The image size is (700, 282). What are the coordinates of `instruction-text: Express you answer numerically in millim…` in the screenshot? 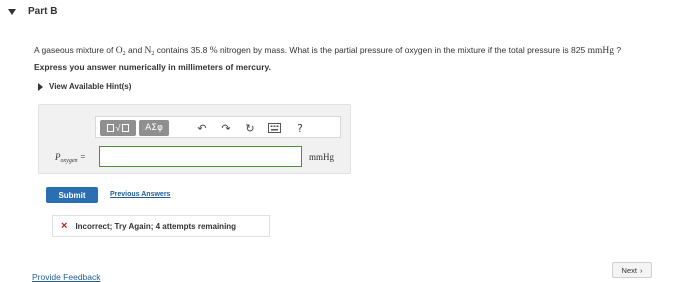 It's located at (152, 67).